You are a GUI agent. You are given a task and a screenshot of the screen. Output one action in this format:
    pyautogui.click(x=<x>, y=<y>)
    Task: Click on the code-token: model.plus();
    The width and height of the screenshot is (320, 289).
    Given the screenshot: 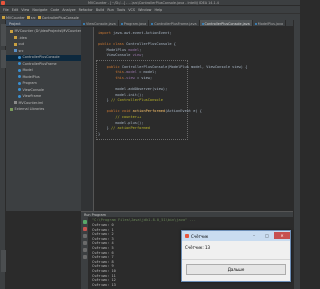 What is the action you would take?
    pyautogui.click(x=121, y=122)
    